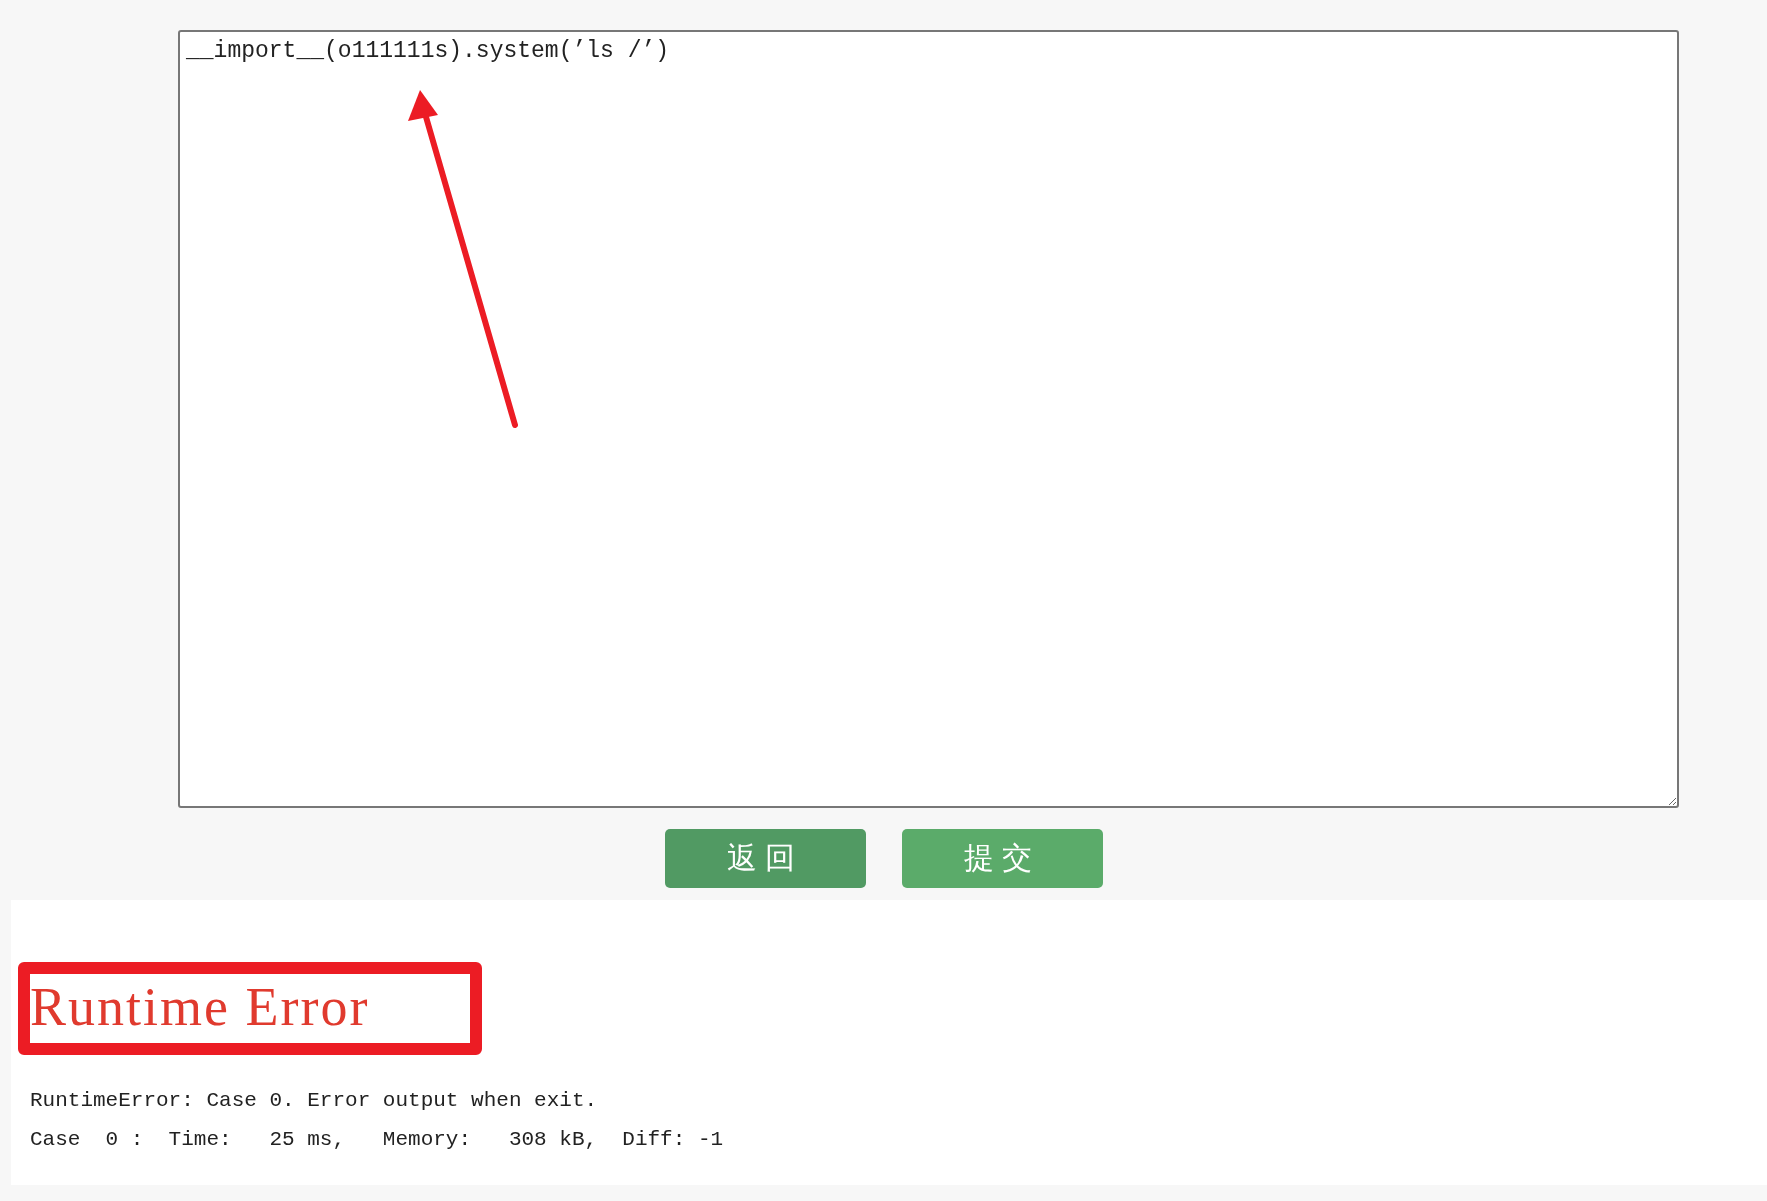  What do you see at coordinates (314, 1101) in the screenshot?
I see `result-line: RuntimeError: Case 0. Error output when exit.` at bounding box center [314, 1101].